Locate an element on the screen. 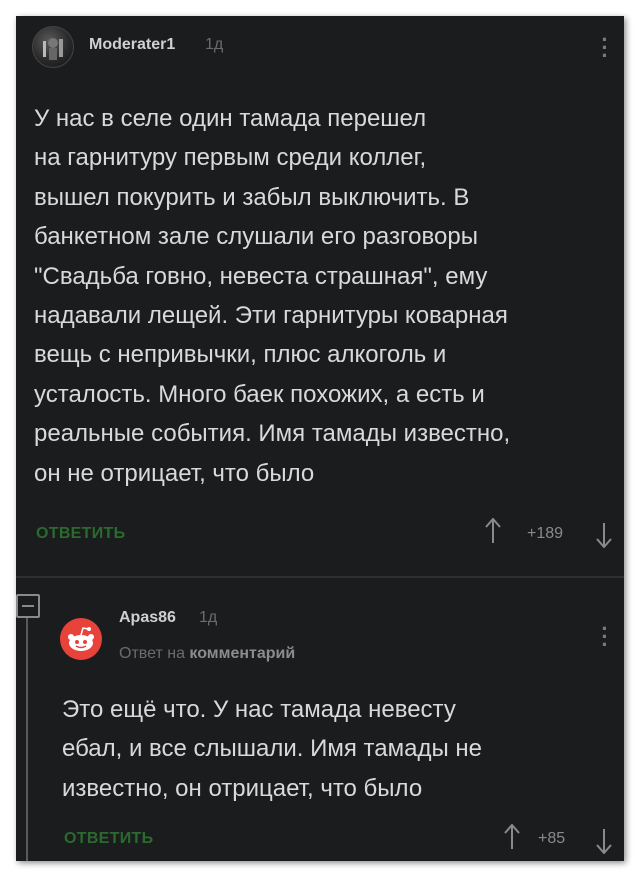 The width and height of the screenshot is (640, 877). reply-time: 1д is located at coordinates (208, 617).